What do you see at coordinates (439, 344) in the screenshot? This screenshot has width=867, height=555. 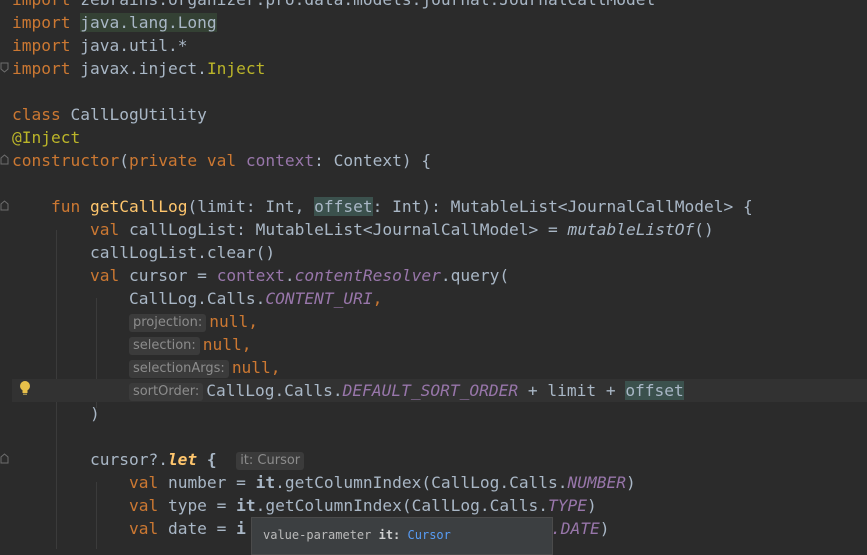 I see `code-line: selection: null,` at bounding box center [439, 344].